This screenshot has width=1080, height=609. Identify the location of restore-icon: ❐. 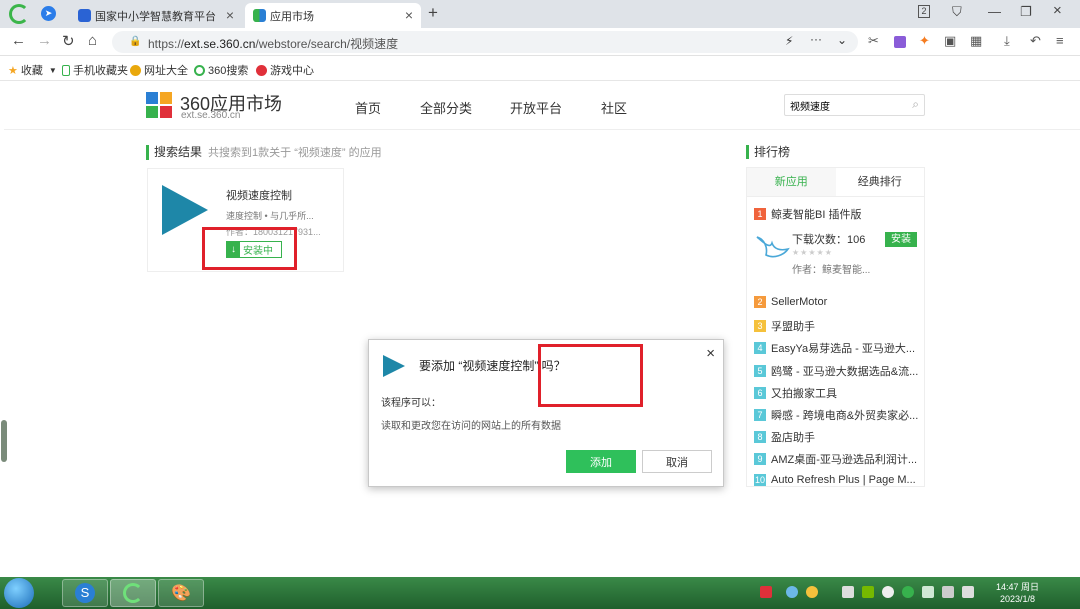
(1026, 12).